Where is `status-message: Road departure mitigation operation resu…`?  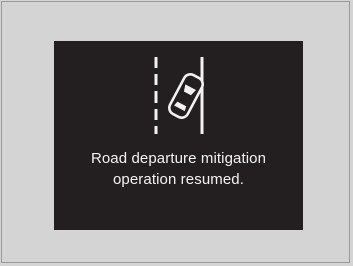
status-message: Road departure mitigation operation resu… is located at coordinates (178, 169).